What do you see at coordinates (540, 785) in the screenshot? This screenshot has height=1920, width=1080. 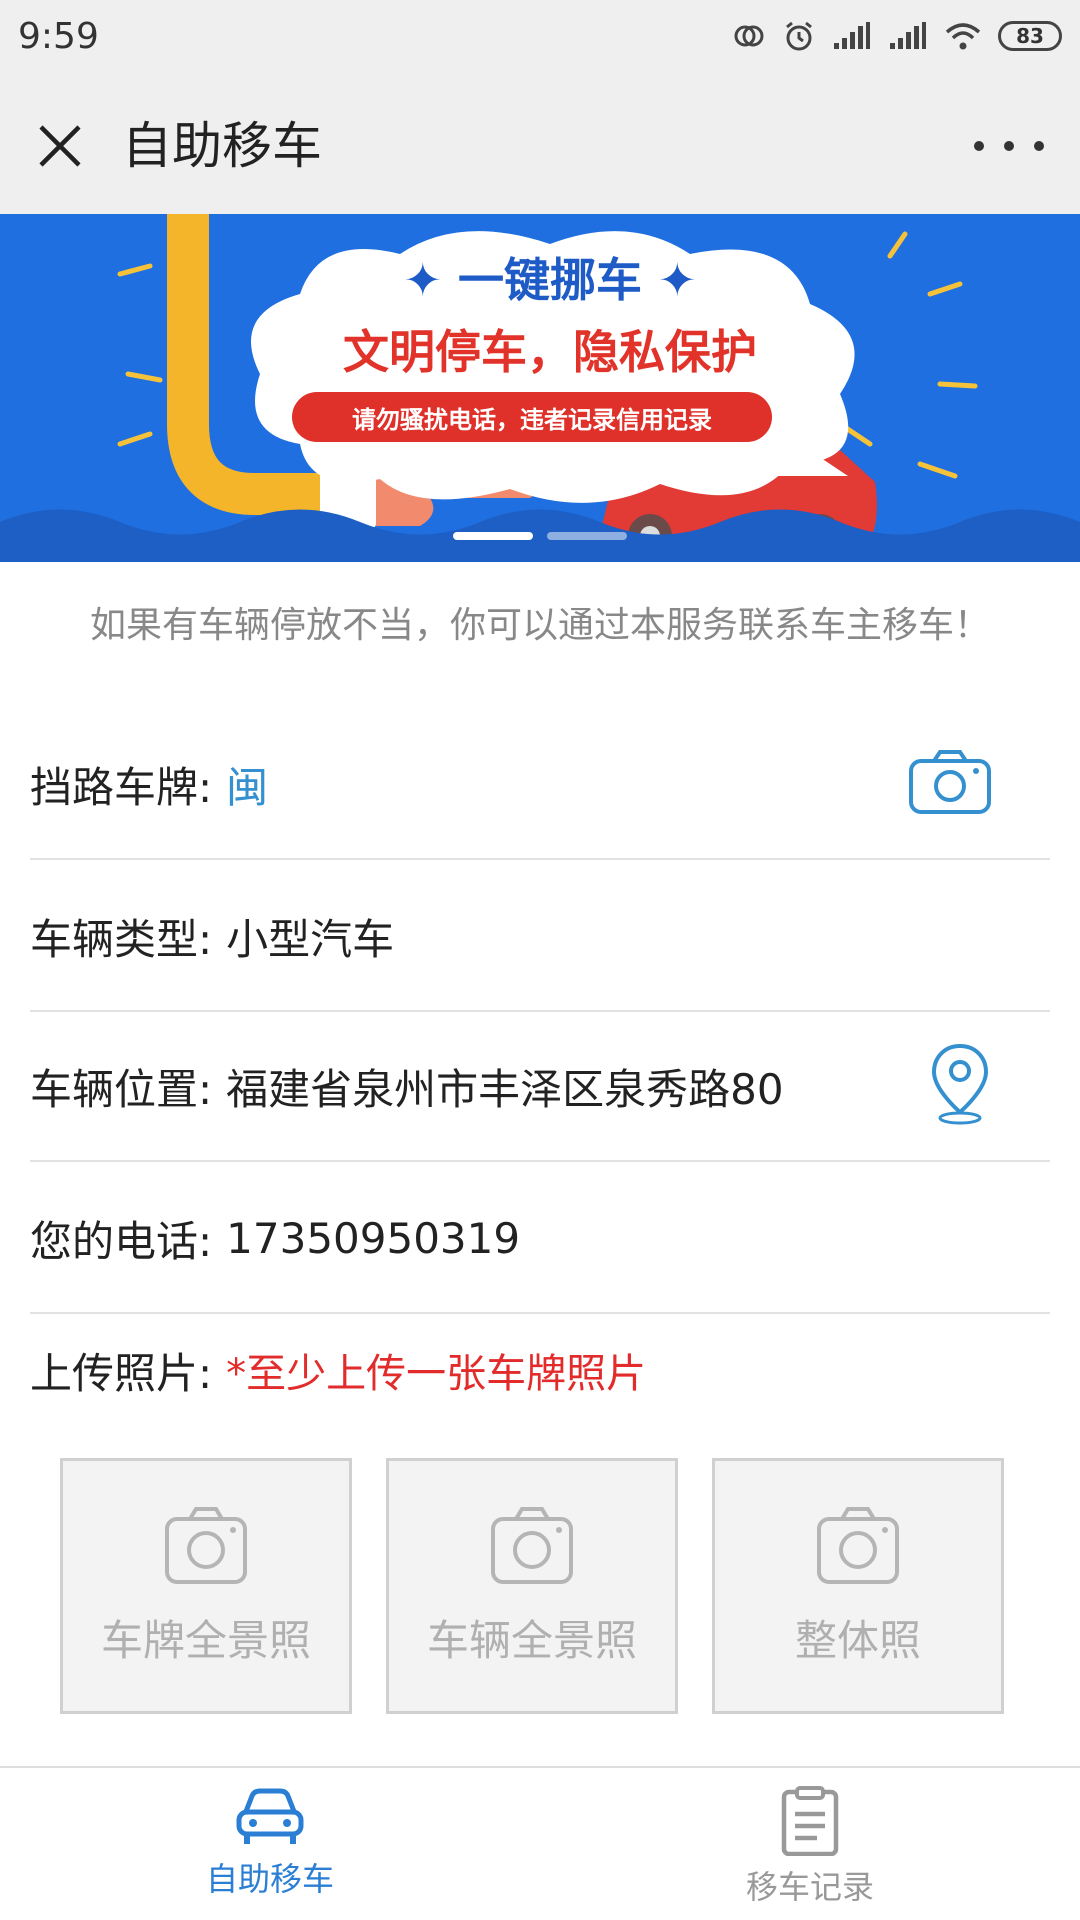 I see `plate-row: 挡路车牌: 闽` at bounding box center [540, 785].